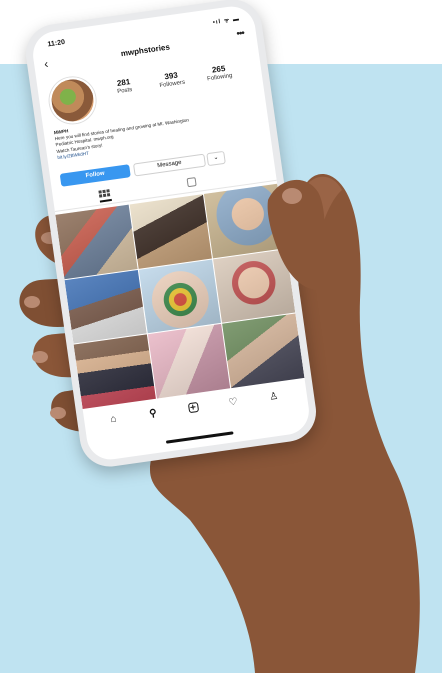 The height and width of the screenshot is (673, 442). What do you see at coordinates (226, 21) in the screenshot?
I see `status-icons: •ıl ᯤ ▬` at bounding box center [226, 21].